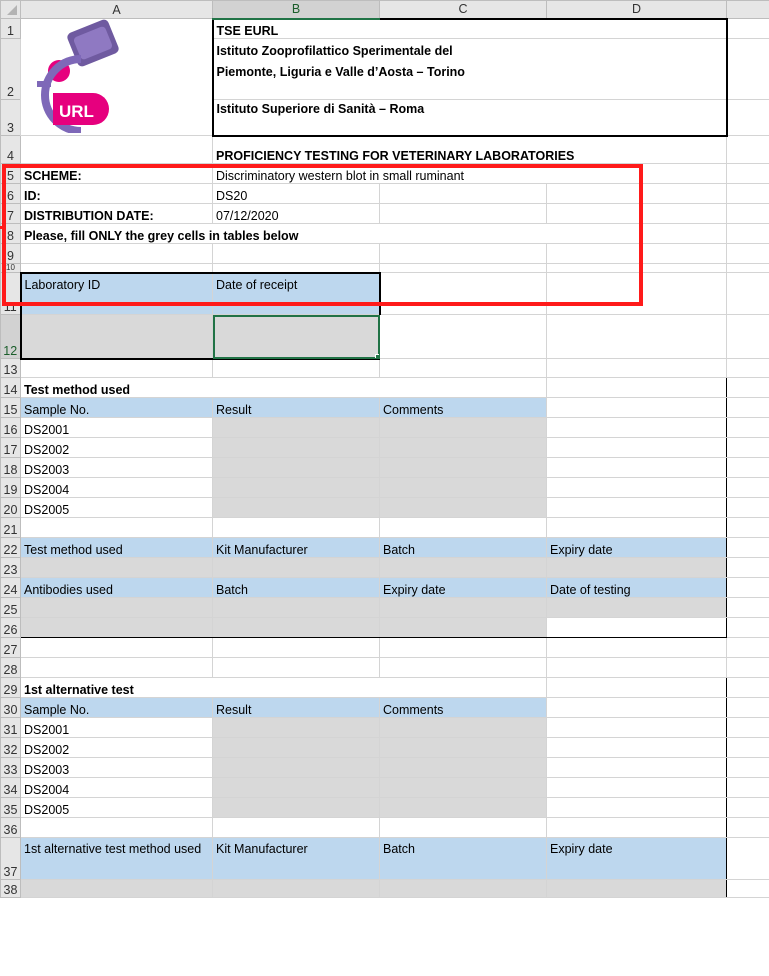 This screenshot has height=976, width=769. What do you see at coordinates (10, 647) in the screenshot?
I see `row-header: 27` at bounding box center [10, 647].